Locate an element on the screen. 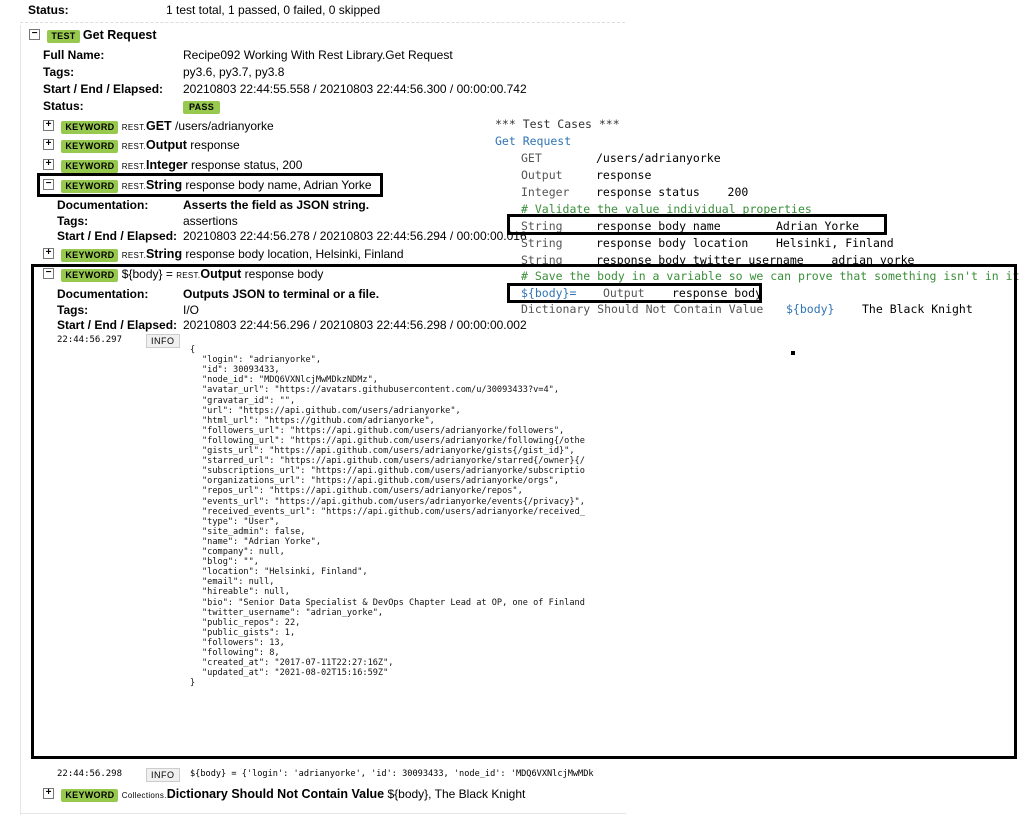 This screenshot has height=819, width=1023. tags-value: py3.6, py3.7, py3.8 is located at coordinates (234, 72).